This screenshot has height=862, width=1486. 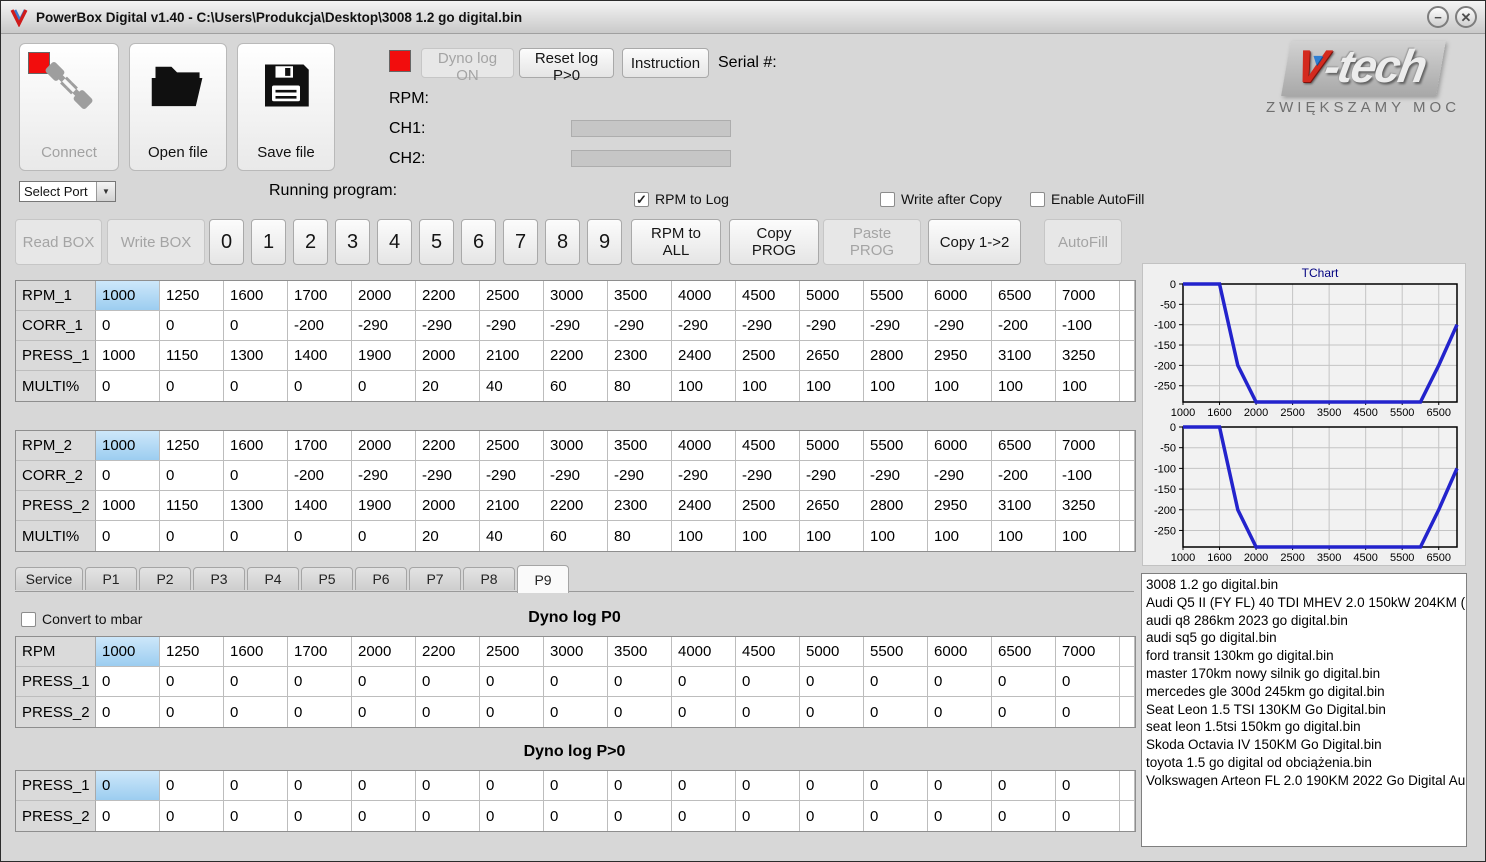 What do you see at coordinates (1304, 656) in the screenshot?
I see `file-list-item: ford transit 130km go digital.bin` at bounding box center [1304, 656].